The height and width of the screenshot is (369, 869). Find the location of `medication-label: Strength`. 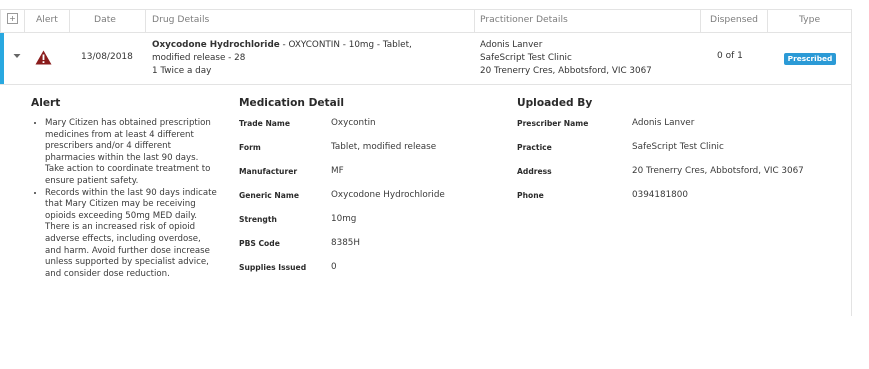

medication-label: Strength is located at coordinates (258, 219).